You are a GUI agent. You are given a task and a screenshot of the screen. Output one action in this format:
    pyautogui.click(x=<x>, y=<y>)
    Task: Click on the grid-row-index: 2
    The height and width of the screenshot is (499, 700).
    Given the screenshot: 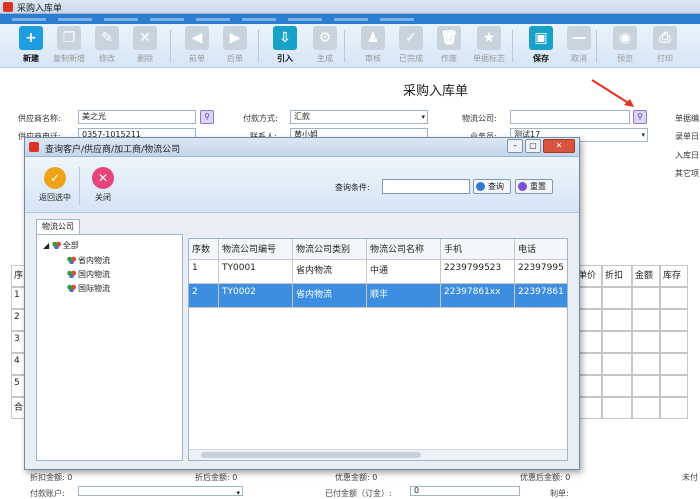 What is the action you would take?
    pyautogui.click(x=18, y=320)
    